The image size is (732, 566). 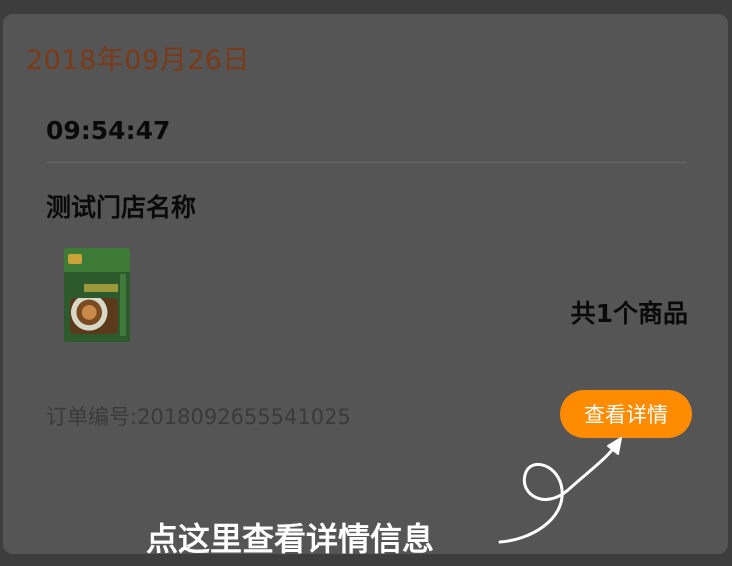 I want to click on order-date: 2018年09月26日, so click(x=138, y=60).